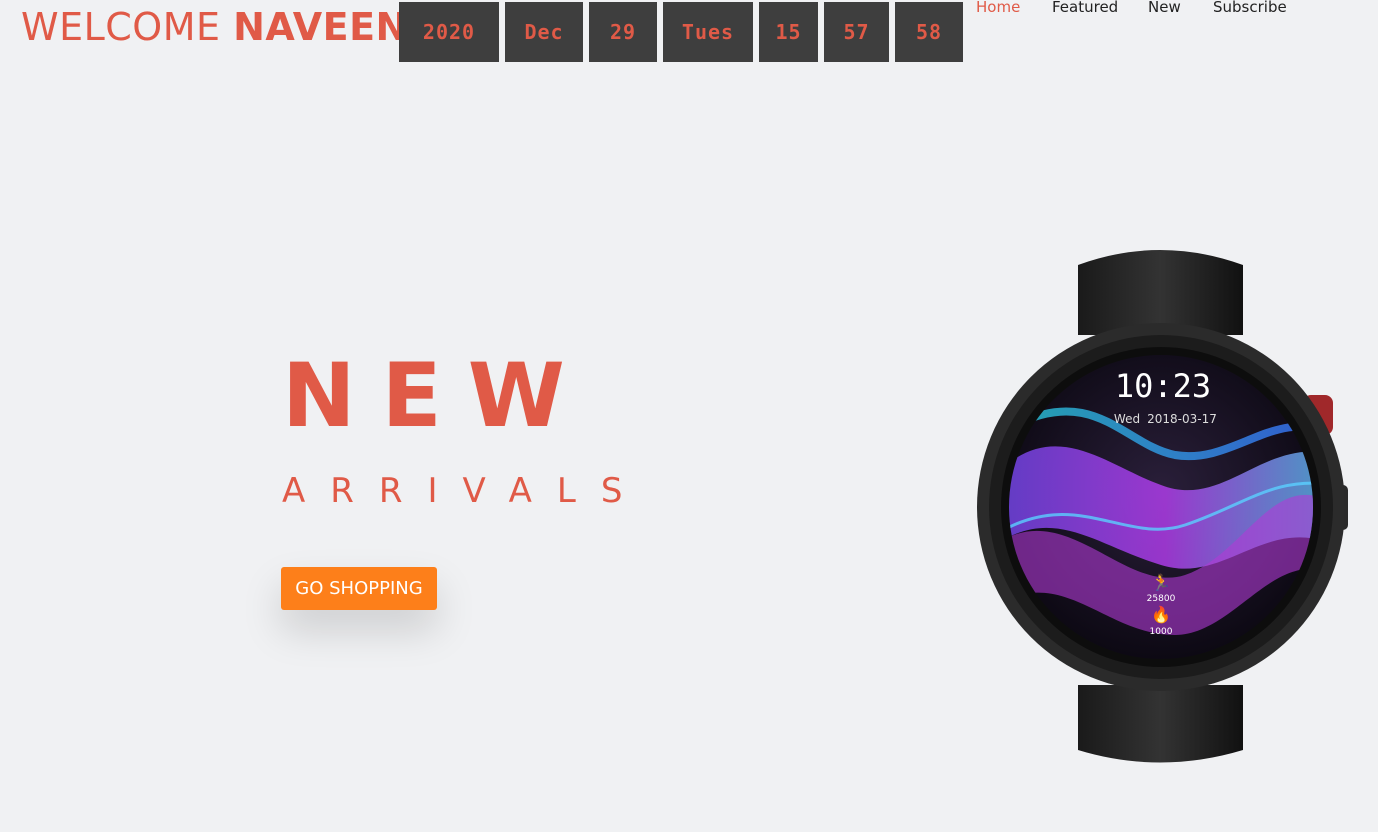 The width and height of the screenshot is (1378, 832). What do you see at coordinates (998, 8) in the screenshot?
I see `nav-home: Home` at bounding box center [998, 8].